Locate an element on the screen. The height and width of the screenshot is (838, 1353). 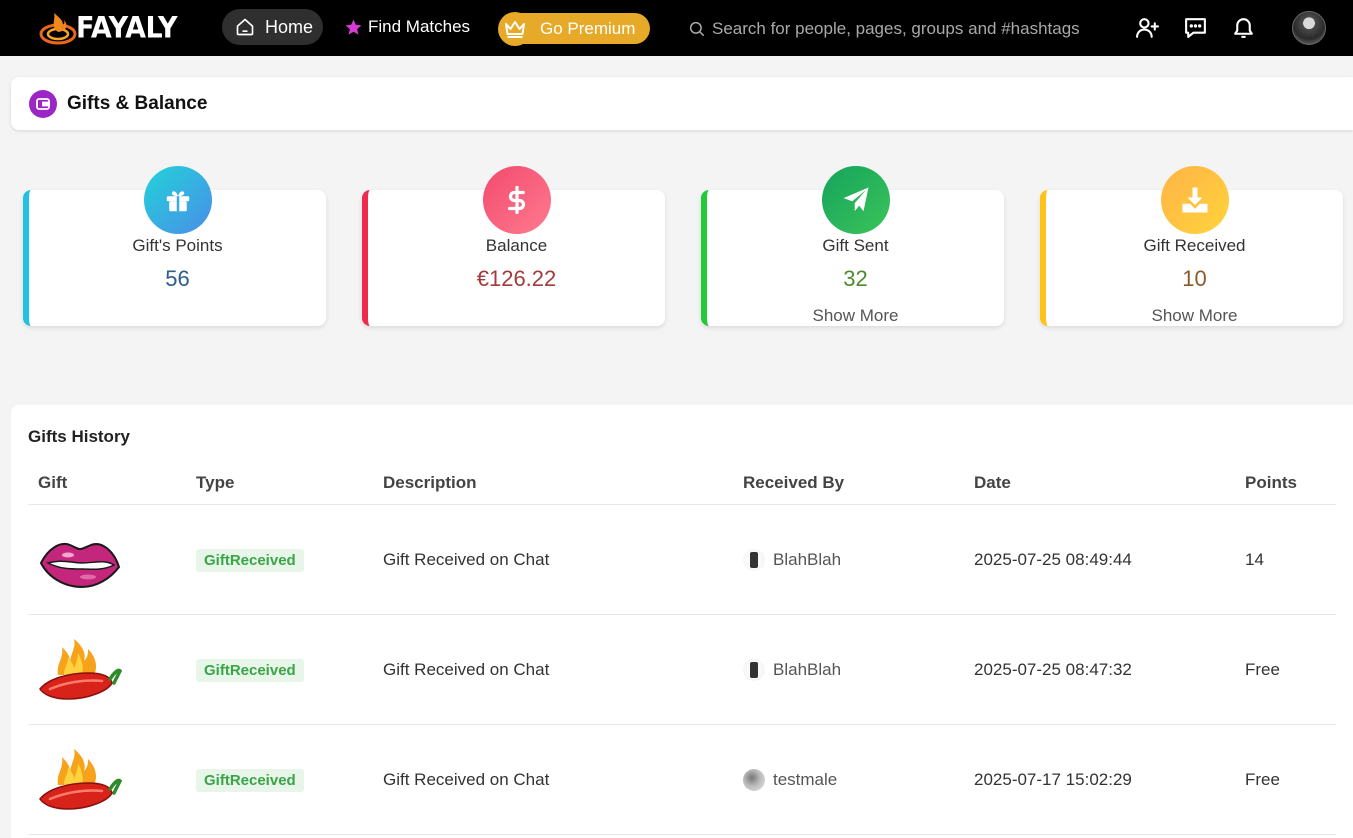
gift-points-value: 56 is located at coordinates (177, 278).